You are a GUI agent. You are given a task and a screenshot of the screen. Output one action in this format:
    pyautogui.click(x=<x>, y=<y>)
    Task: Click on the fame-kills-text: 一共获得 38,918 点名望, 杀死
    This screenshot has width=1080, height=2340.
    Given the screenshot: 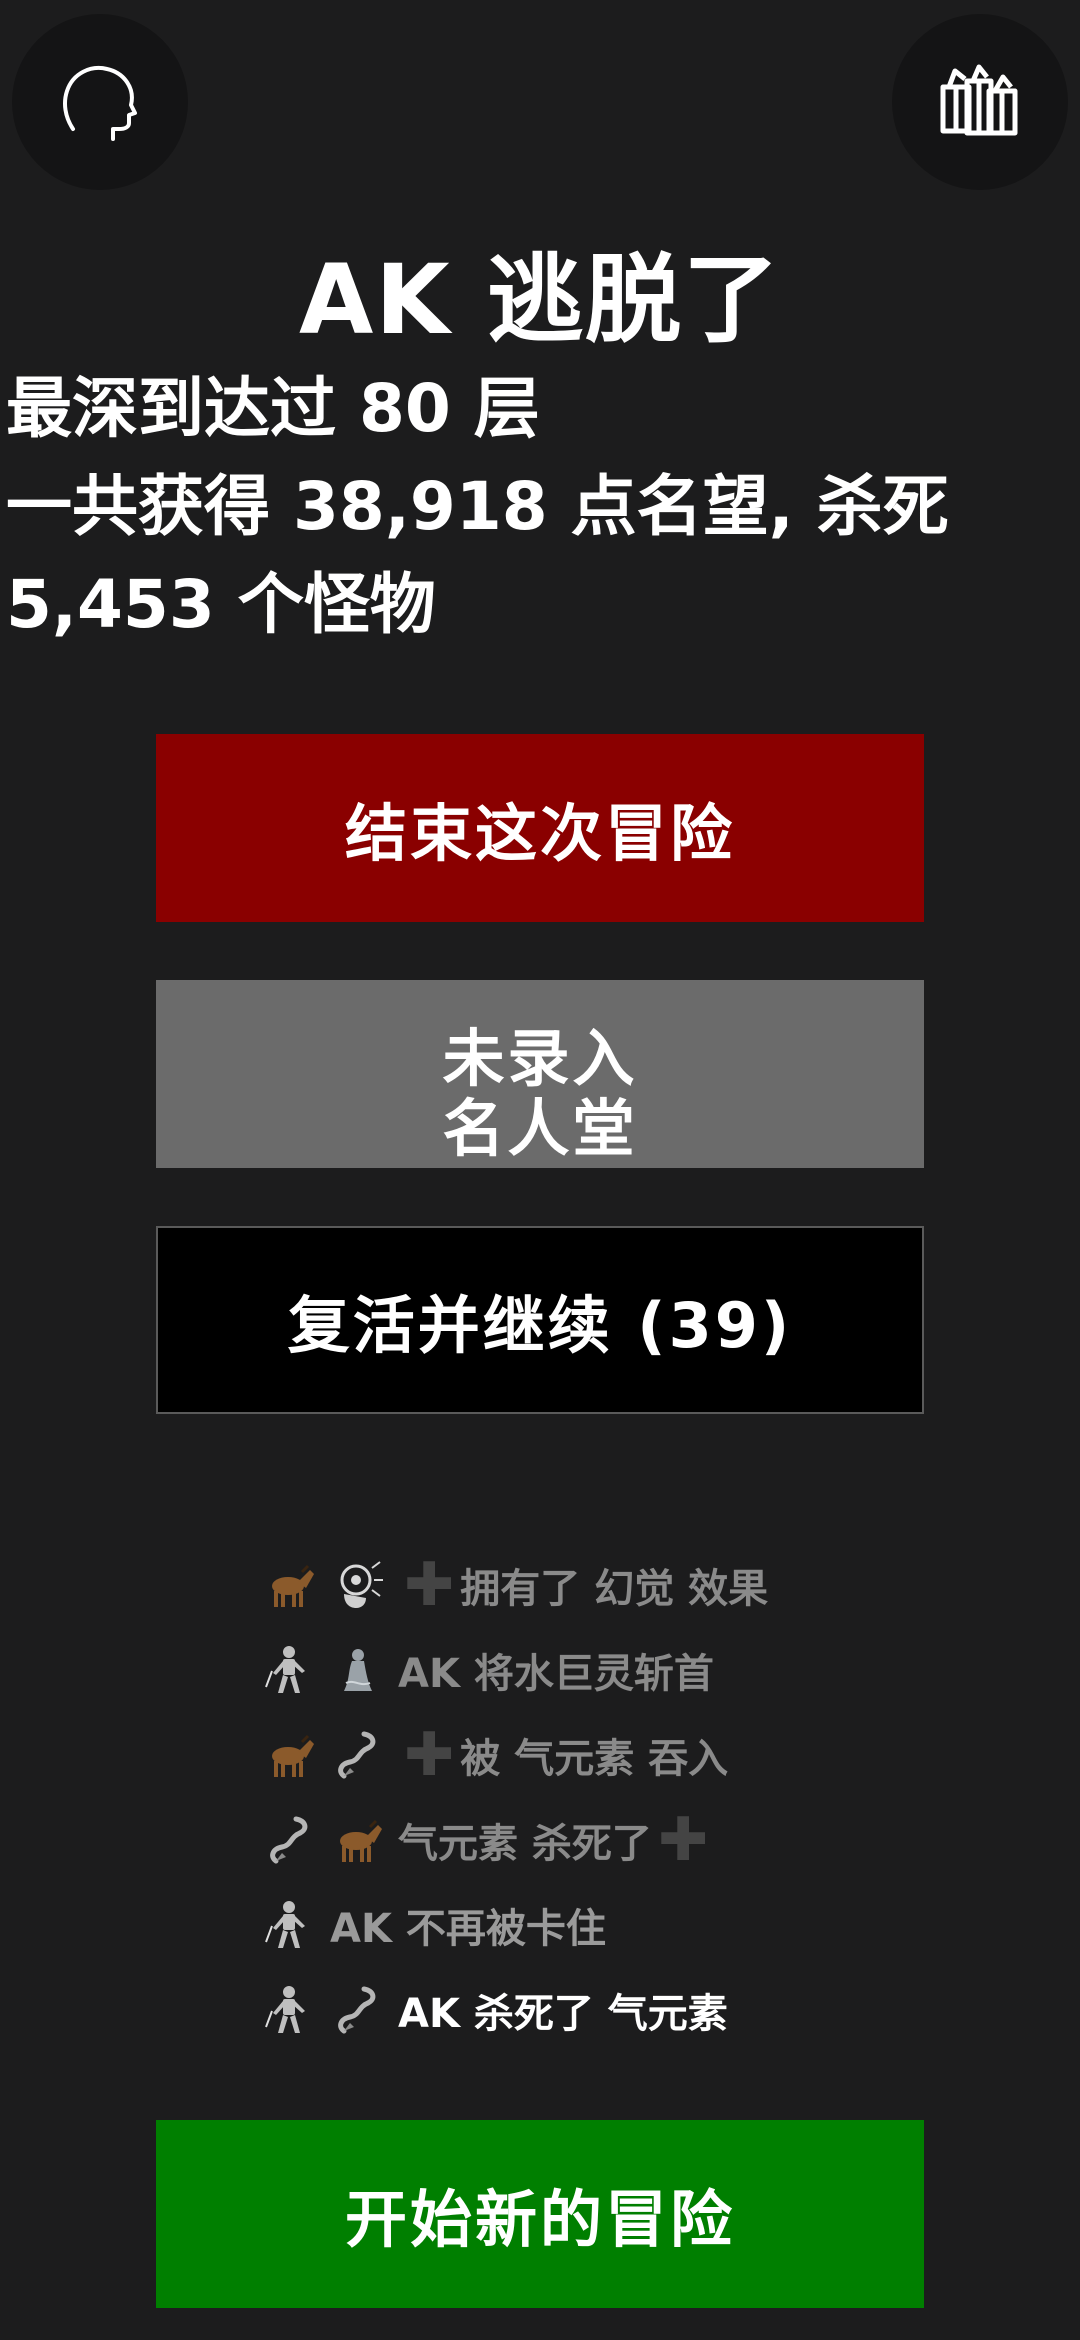 What is the action you would take?
    pyautogui.click(x=477, y=506)
    